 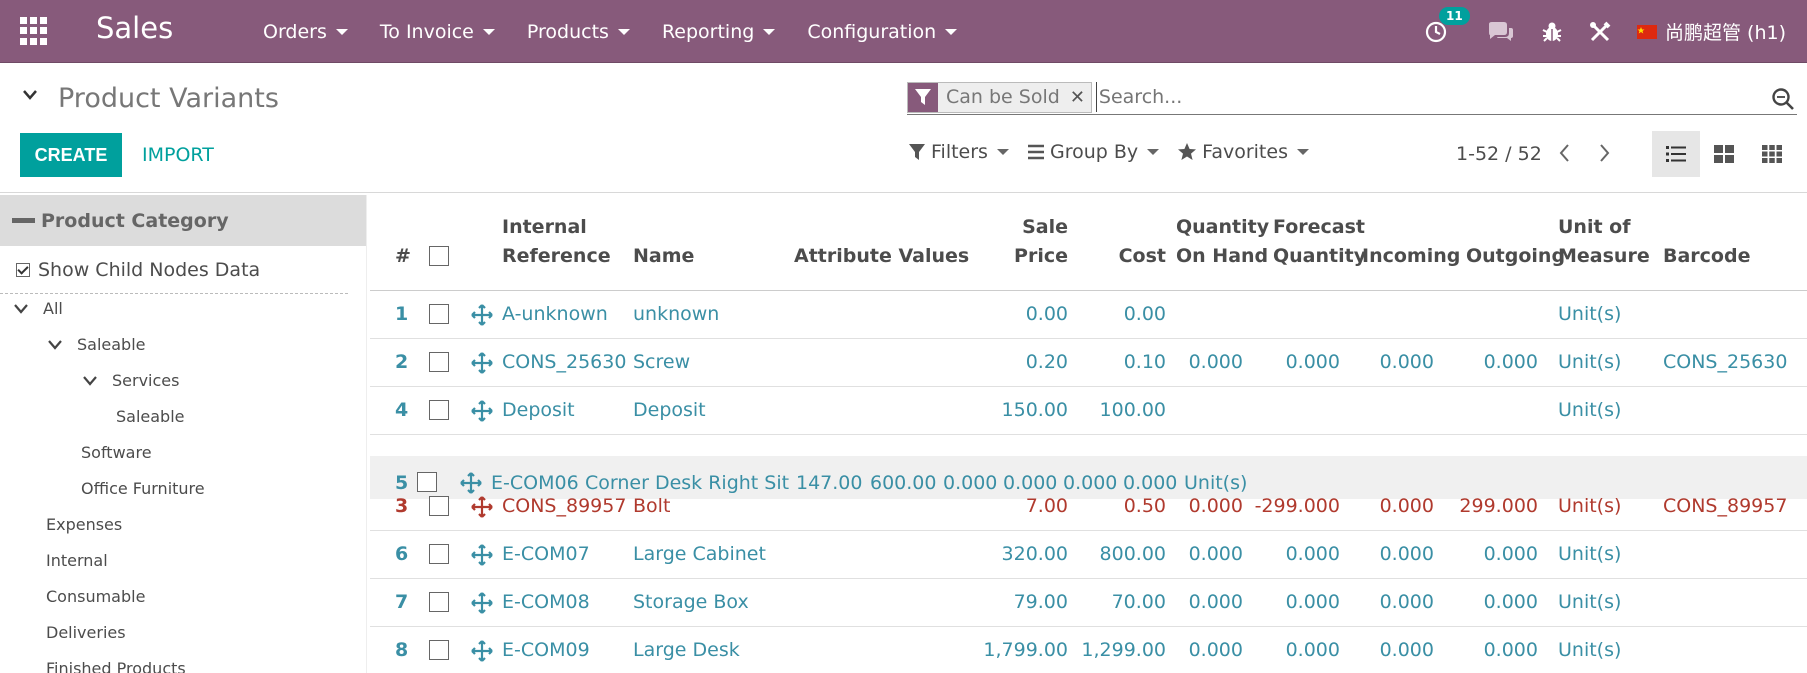 I want to click on header-line: Measure, so click(x=1604, y=256).